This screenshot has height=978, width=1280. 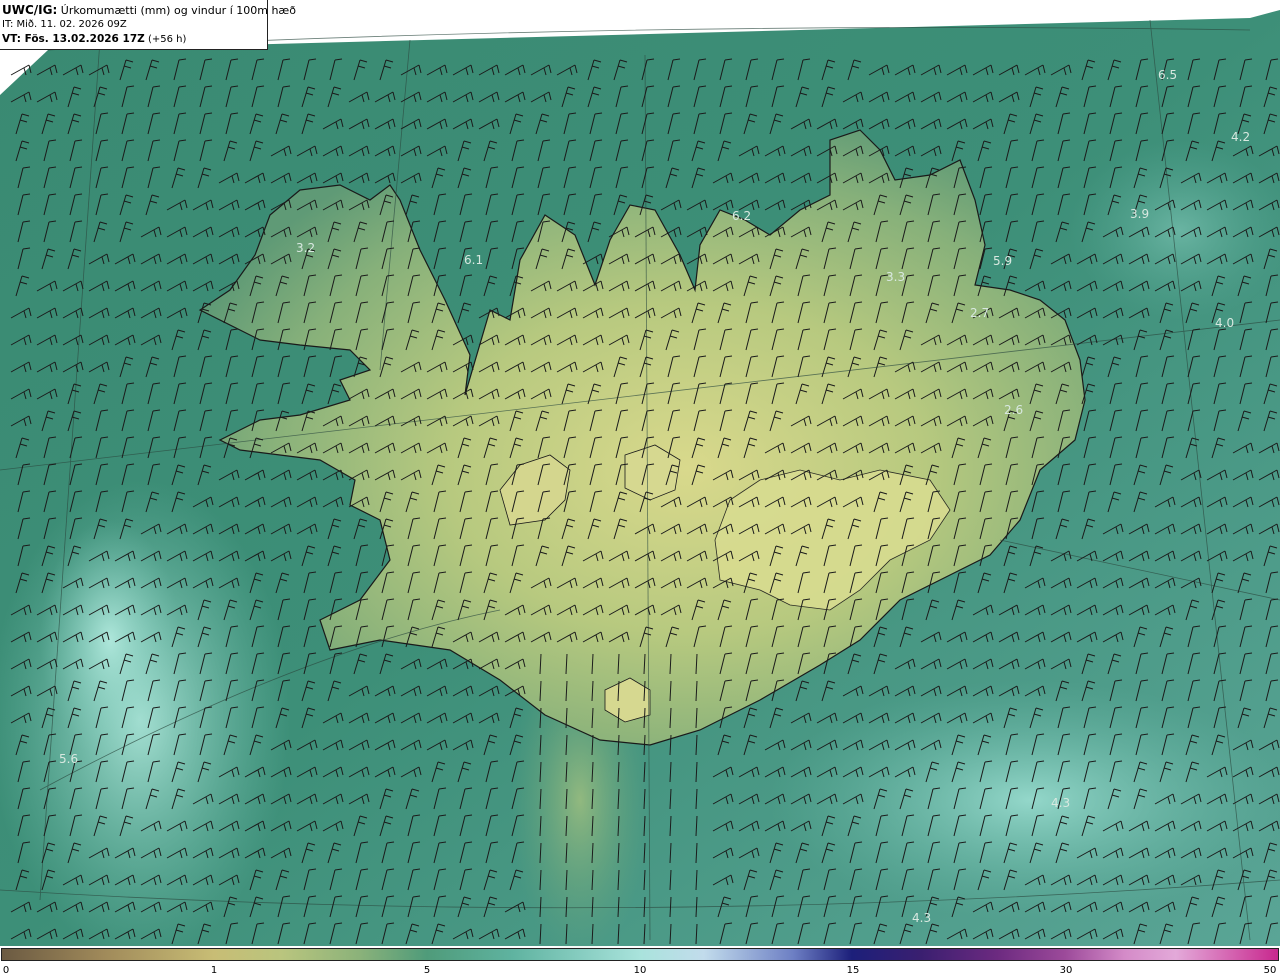 I want to click on value-label: 3.2, so click(x=305, y=248).